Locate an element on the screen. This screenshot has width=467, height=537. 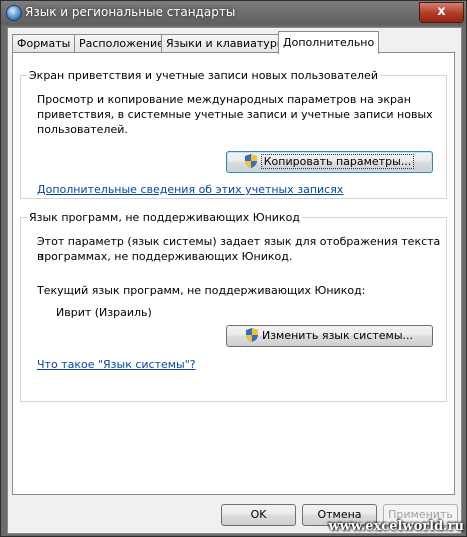
close-button: x is located at coordinates (441, 12).